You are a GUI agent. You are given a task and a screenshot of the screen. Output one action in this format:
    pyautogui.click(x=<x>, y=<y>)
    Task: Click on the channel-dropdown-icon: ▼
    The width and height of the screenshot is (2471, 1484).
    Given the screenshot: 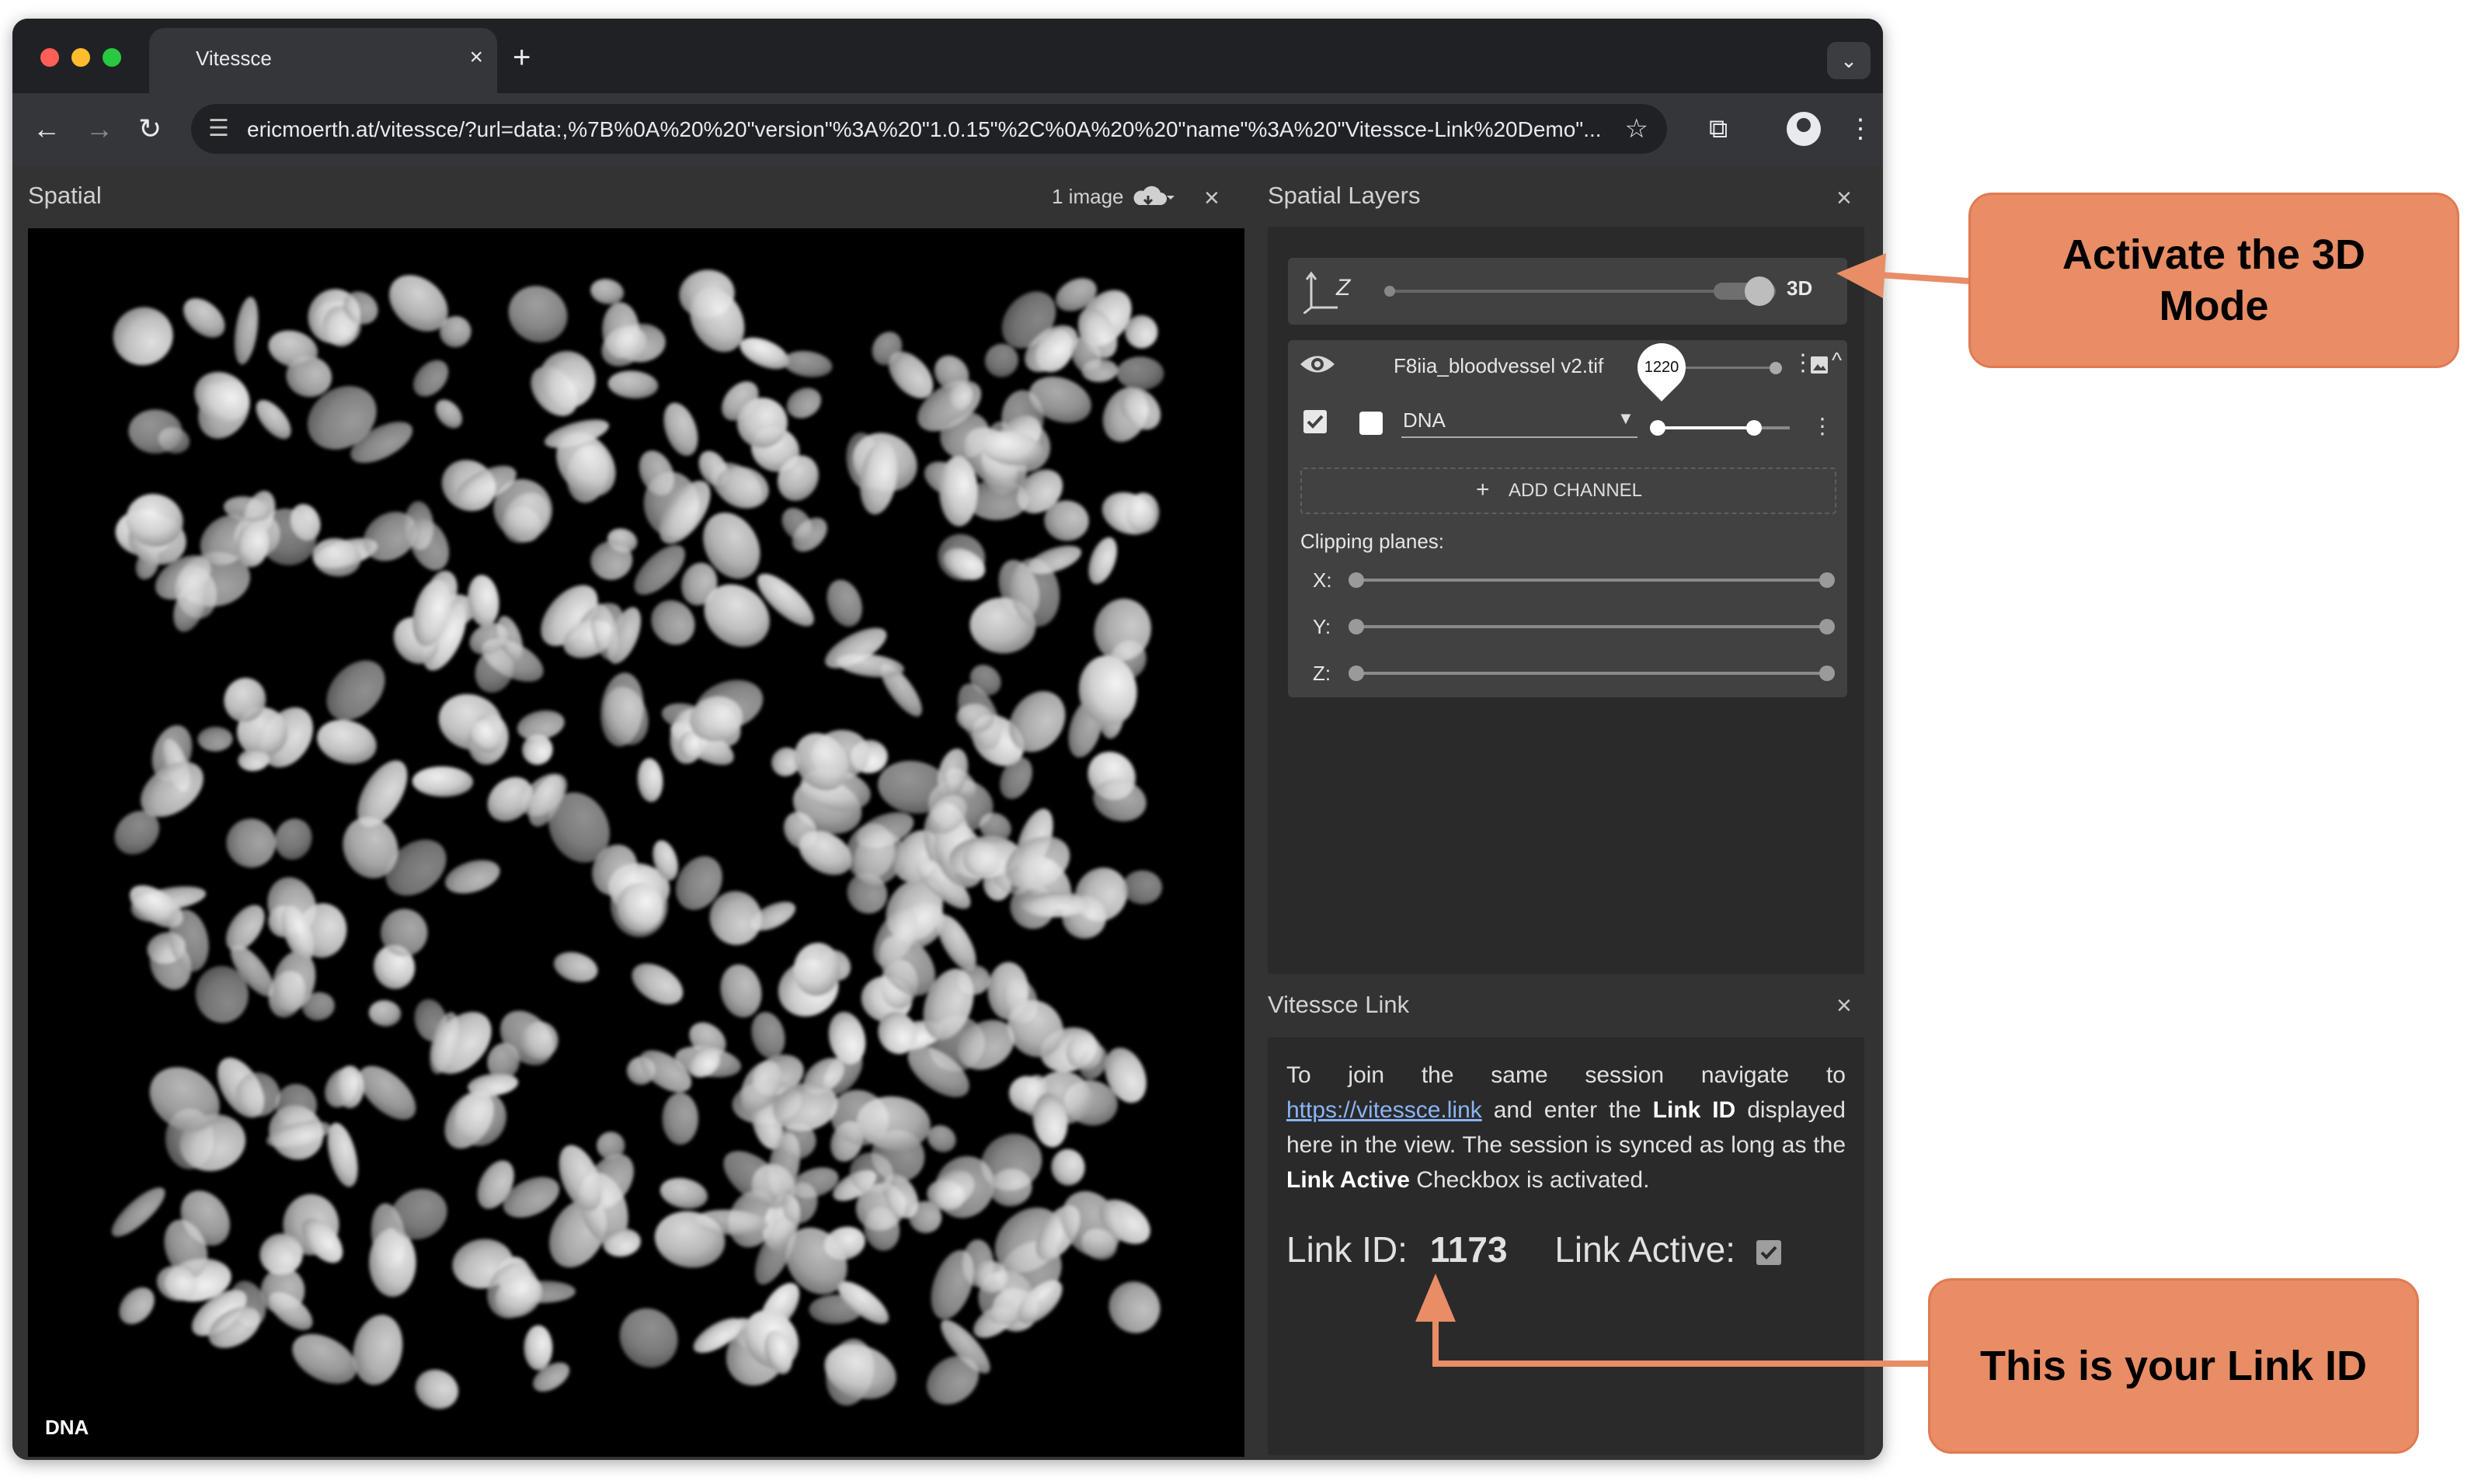 What is the action you would take?
    pyautogui.click(x=1625, y=419)
    